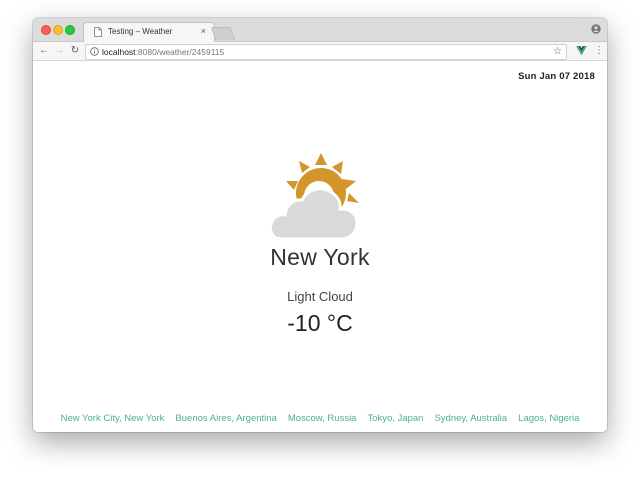  I want to click on tab-strip: Testing – Weather ×, so click(320, 30).